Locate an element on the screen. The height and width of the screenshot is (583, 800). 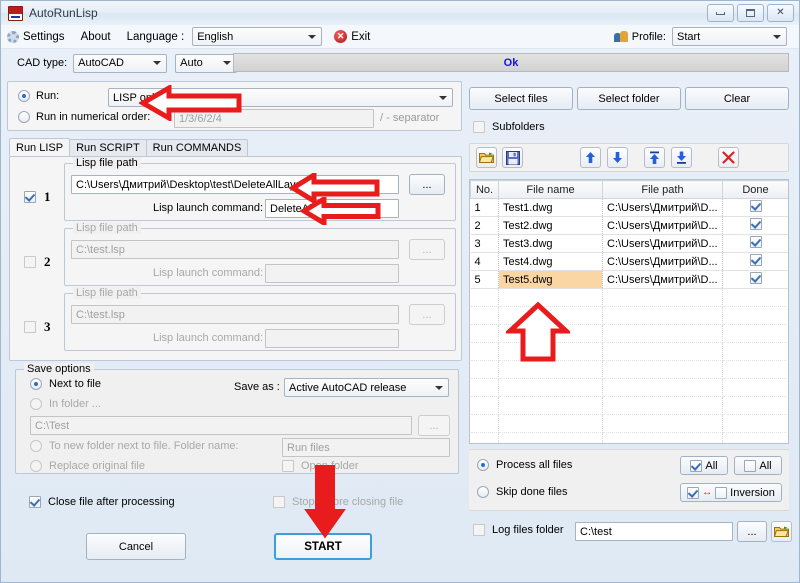
radio-in-folder is located at coordinates (36, 404).